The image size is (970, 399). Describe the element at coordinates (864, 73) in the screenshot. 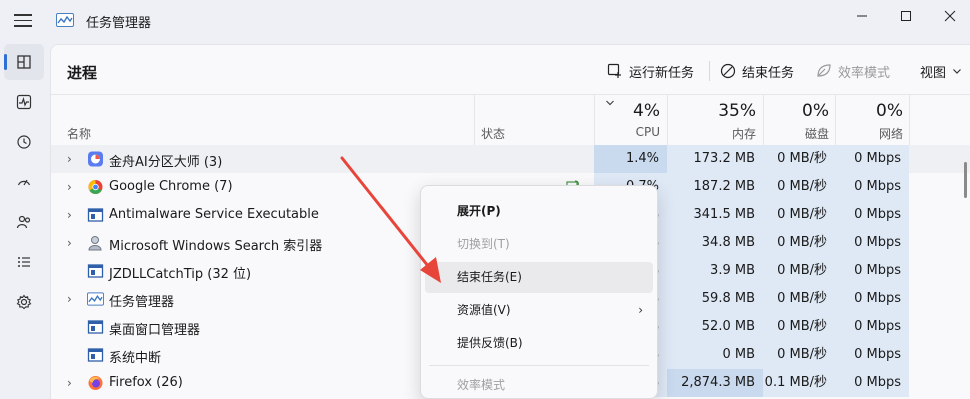

I see `efficiency-mode-label: 效率模式` at that location.